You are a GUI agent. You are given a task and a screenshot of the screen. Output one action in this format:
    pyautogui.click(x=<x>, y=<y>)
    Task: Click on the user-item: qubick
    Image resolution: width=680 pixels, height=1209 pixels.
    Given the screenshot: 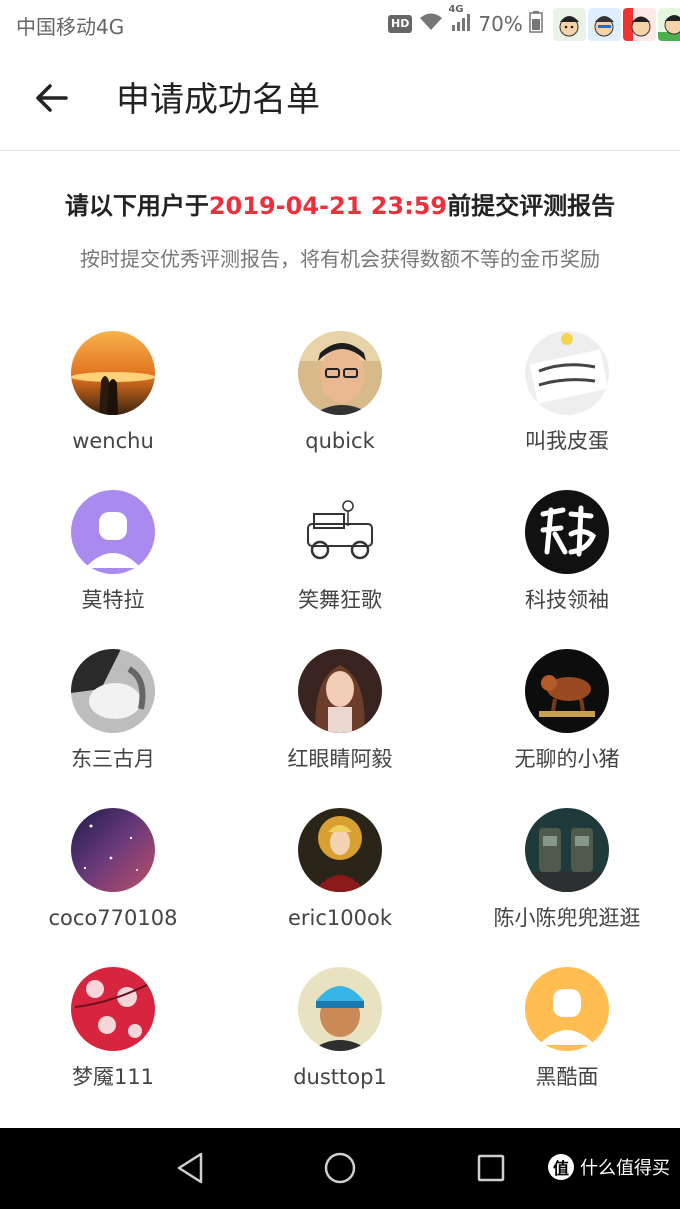 What is the action you would take?
    pyautogui.click(x=340, y=410)
    